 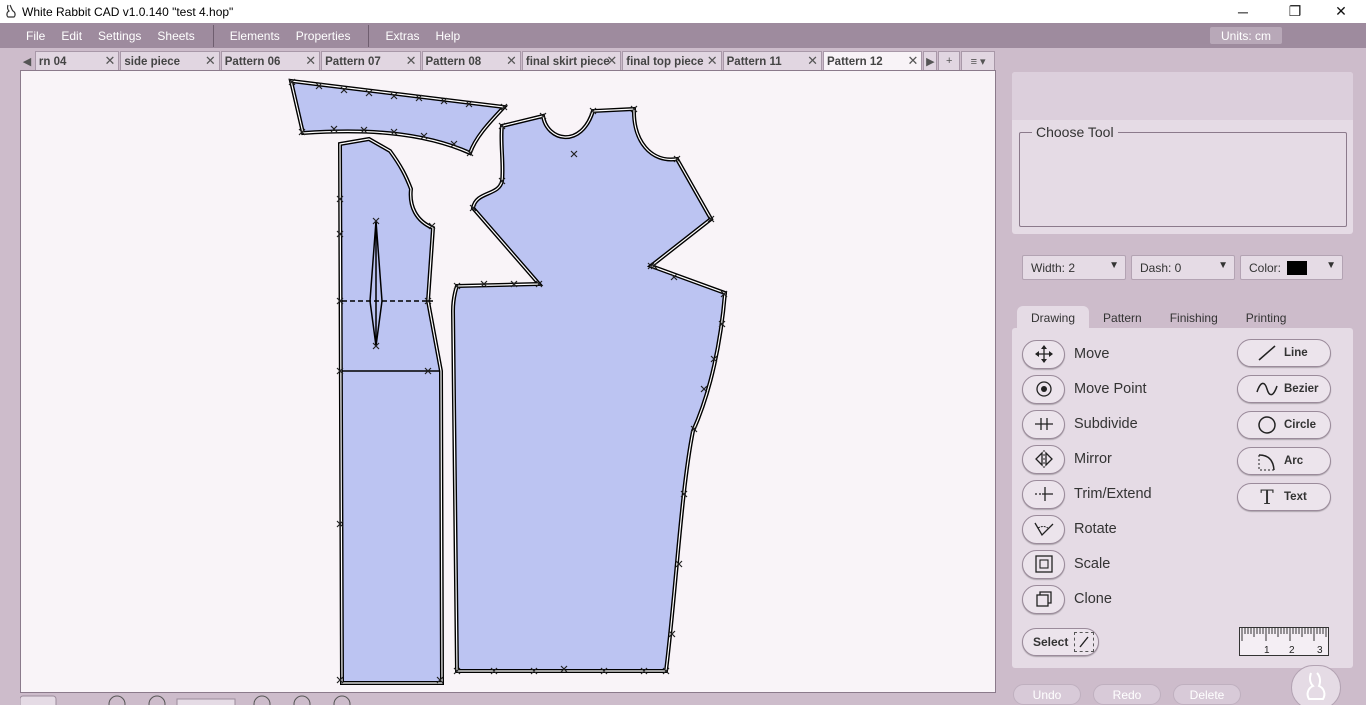 What do you see at coordinates (672, 61) in the screenshot?
I see `tab-pattern: final top piece ✕` at bounding box center [672, 61].